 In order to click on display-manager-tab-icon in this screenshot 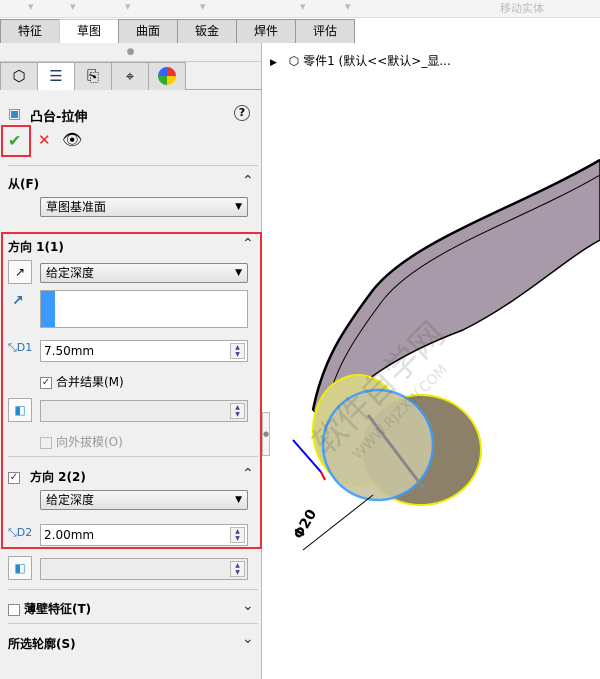, I will do `click(167, 76)`.